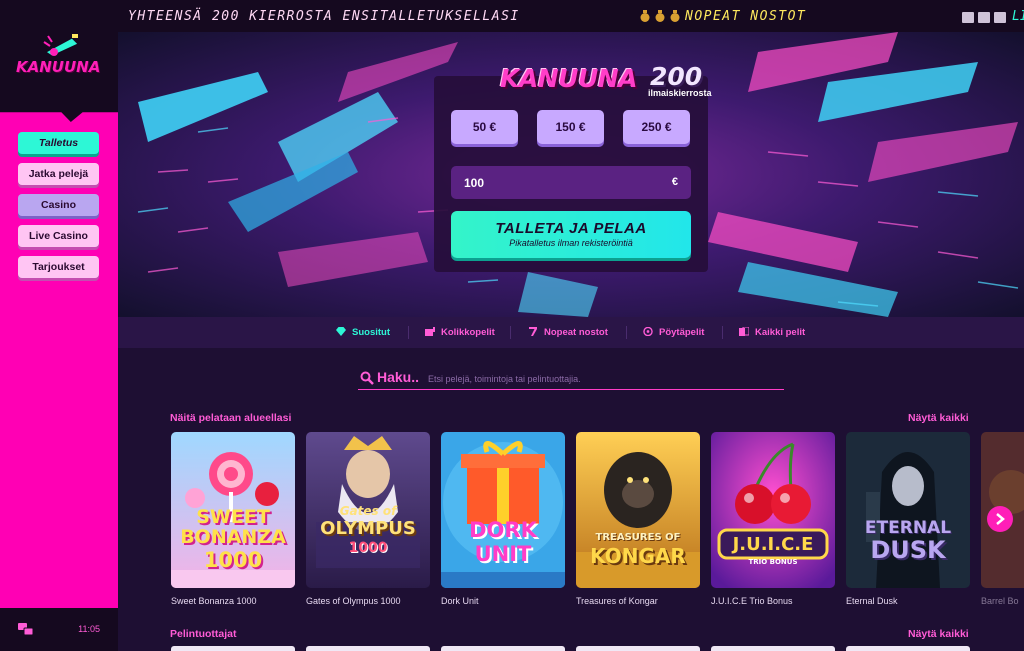  Describe the element at coordinates (1000, 601) in the screenshot. I see `game-title: Barrel Bo` at that location.